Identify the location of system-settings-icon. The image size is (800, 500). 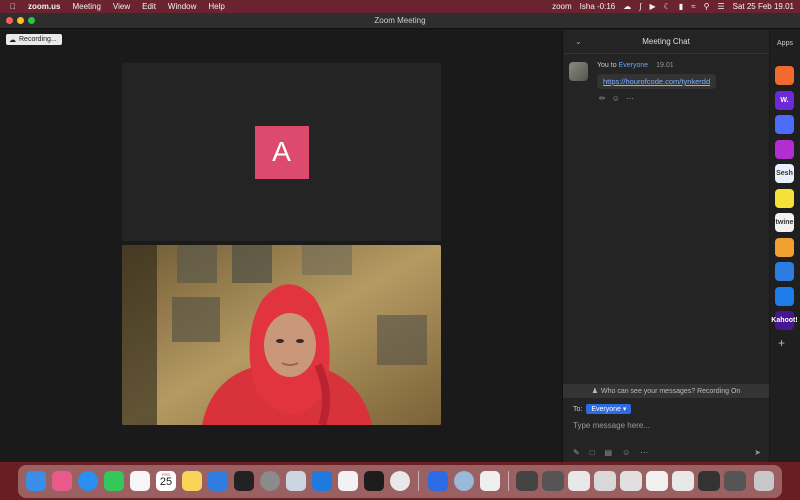
(270, 481).